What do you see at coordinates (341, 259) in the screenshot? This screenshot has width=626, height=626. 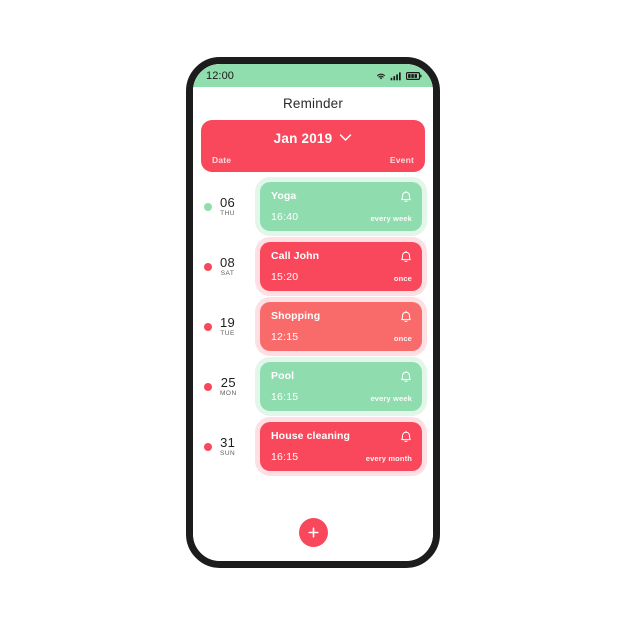 I see `reminder-card-top: Call John` at bounding box center [341, 259].